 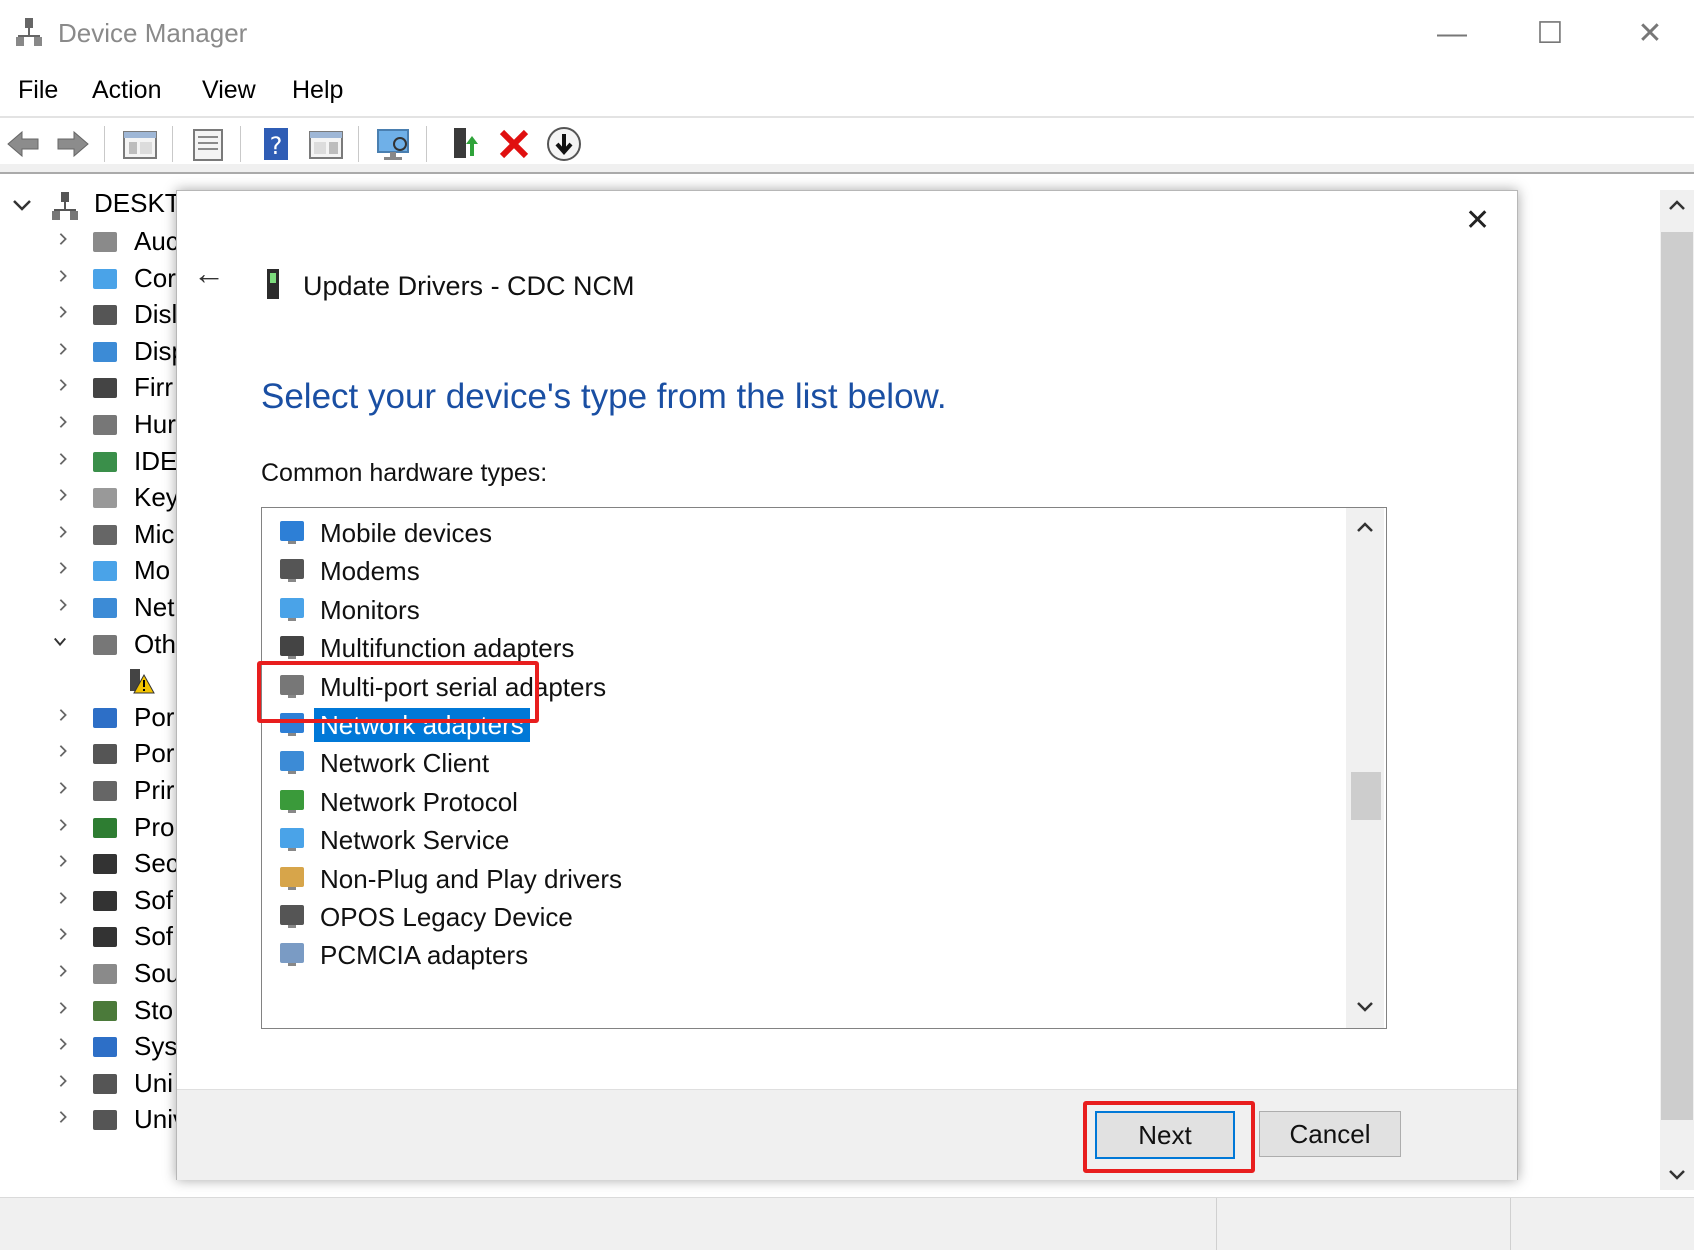 I want to click on tree-item: IDE, so click(x=90, y=462).